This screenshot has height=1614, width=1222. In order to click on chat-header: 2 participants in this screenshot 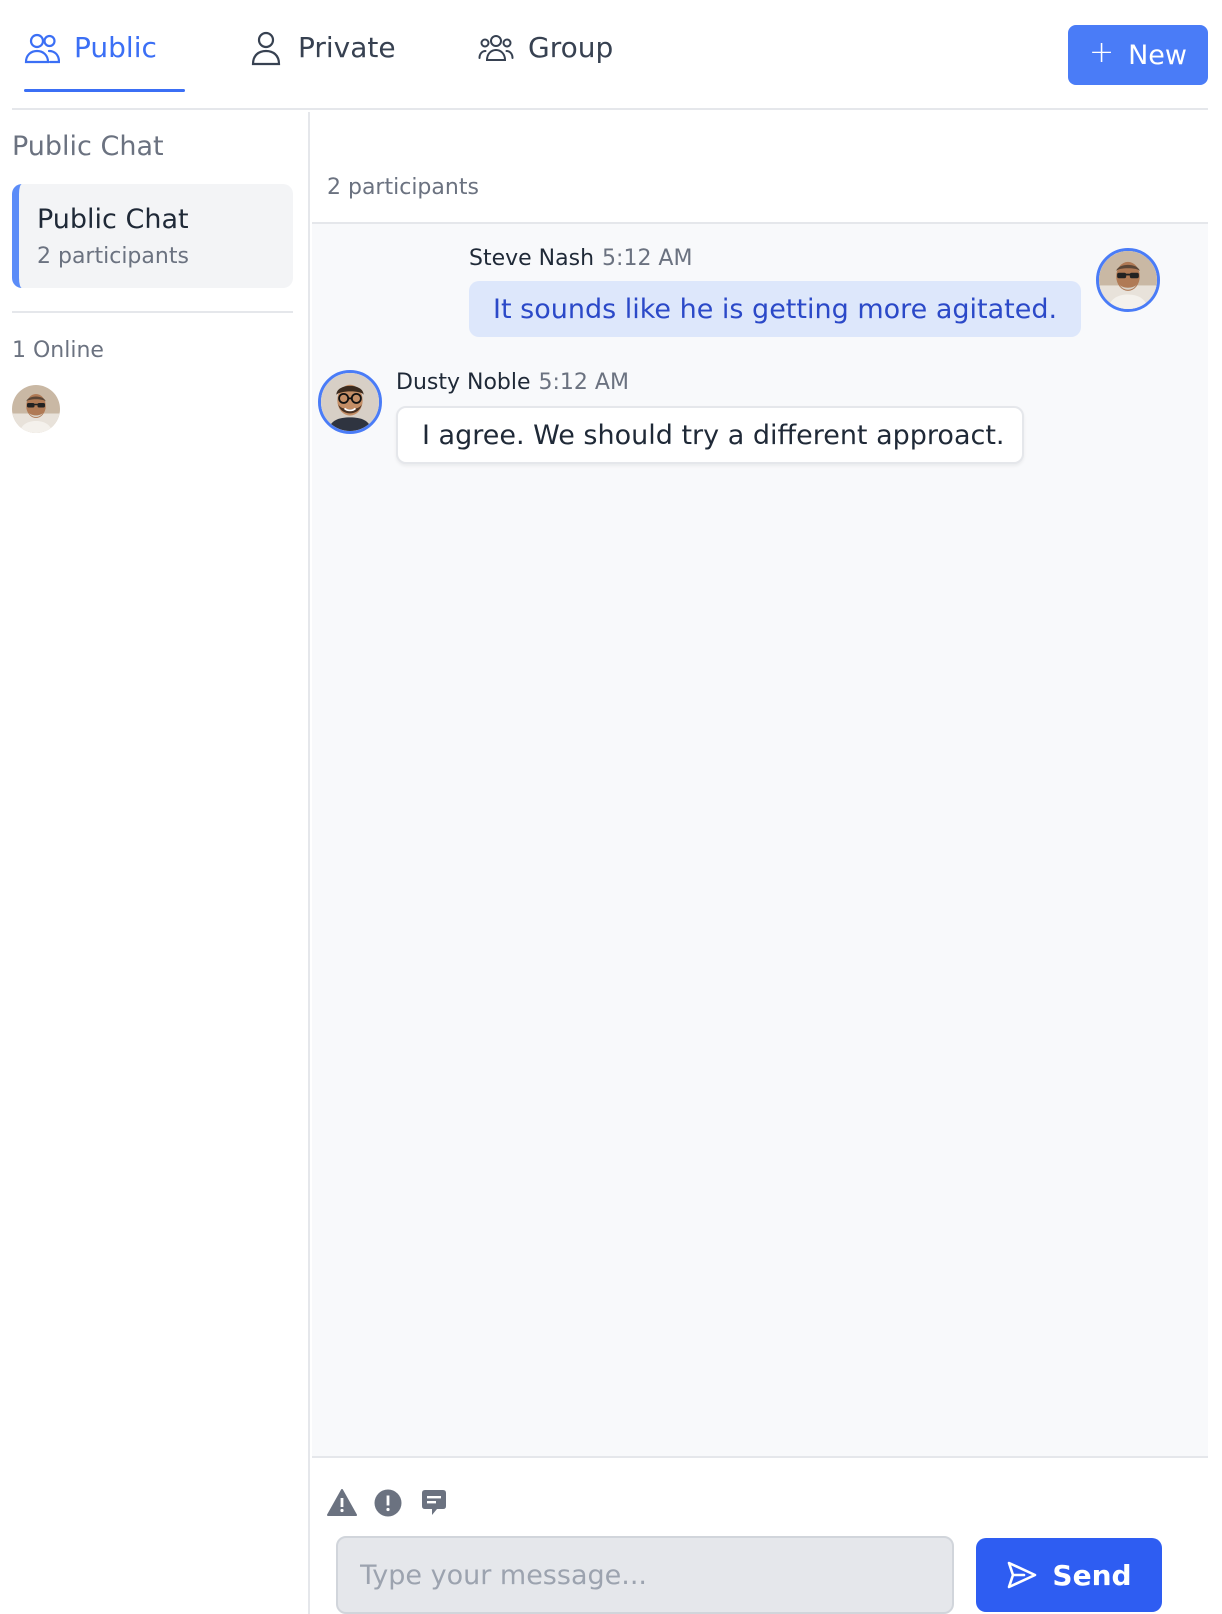, I will do `click(760, 168)`.